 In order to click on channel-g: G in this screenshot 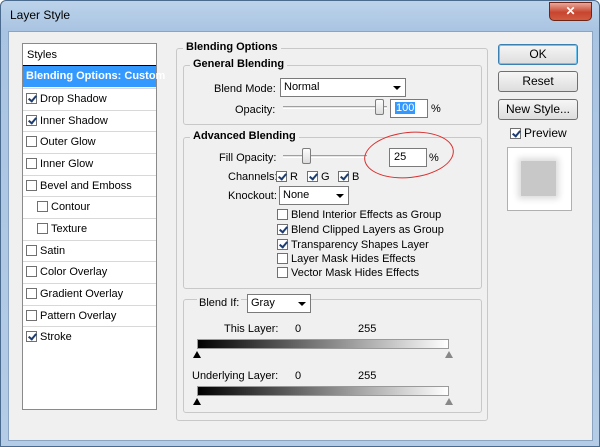, I will do `click(318, 177)`.